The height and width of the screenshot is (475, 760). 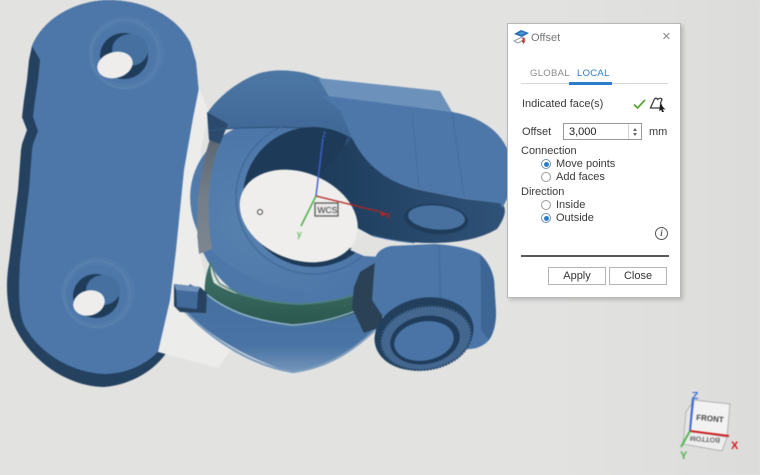 I want to click on svg-text: X, so click(x=735, y=446).